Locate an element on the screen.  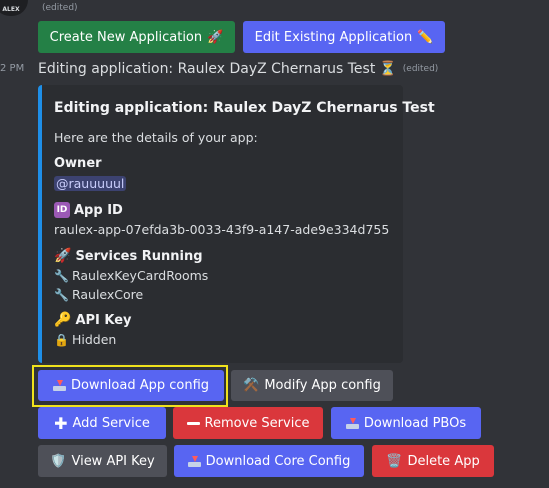
download-core-config-button: Download Core Config is located at coordinates (269, 461).